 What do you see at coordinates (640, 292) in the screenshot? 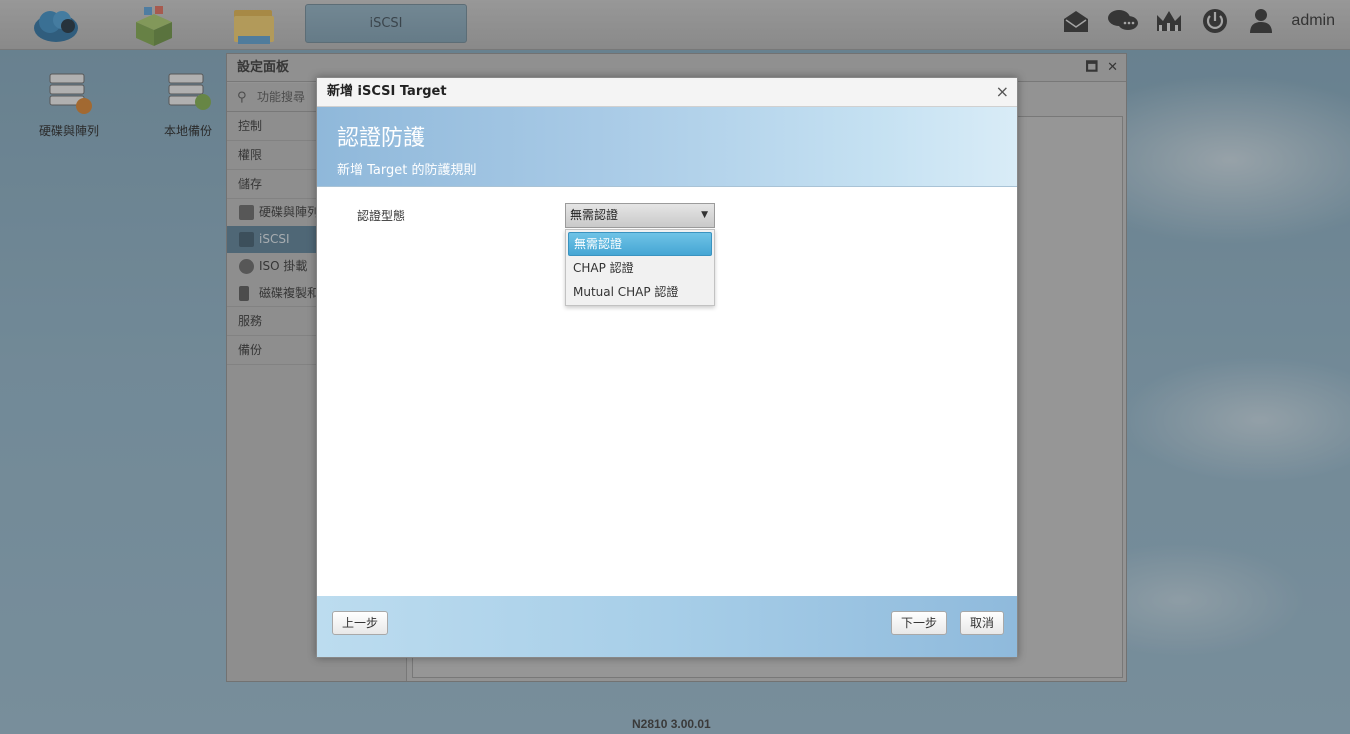
I see `option-mutual-chap: Mutual CHAP 認證` at bounding box center [640, 292].